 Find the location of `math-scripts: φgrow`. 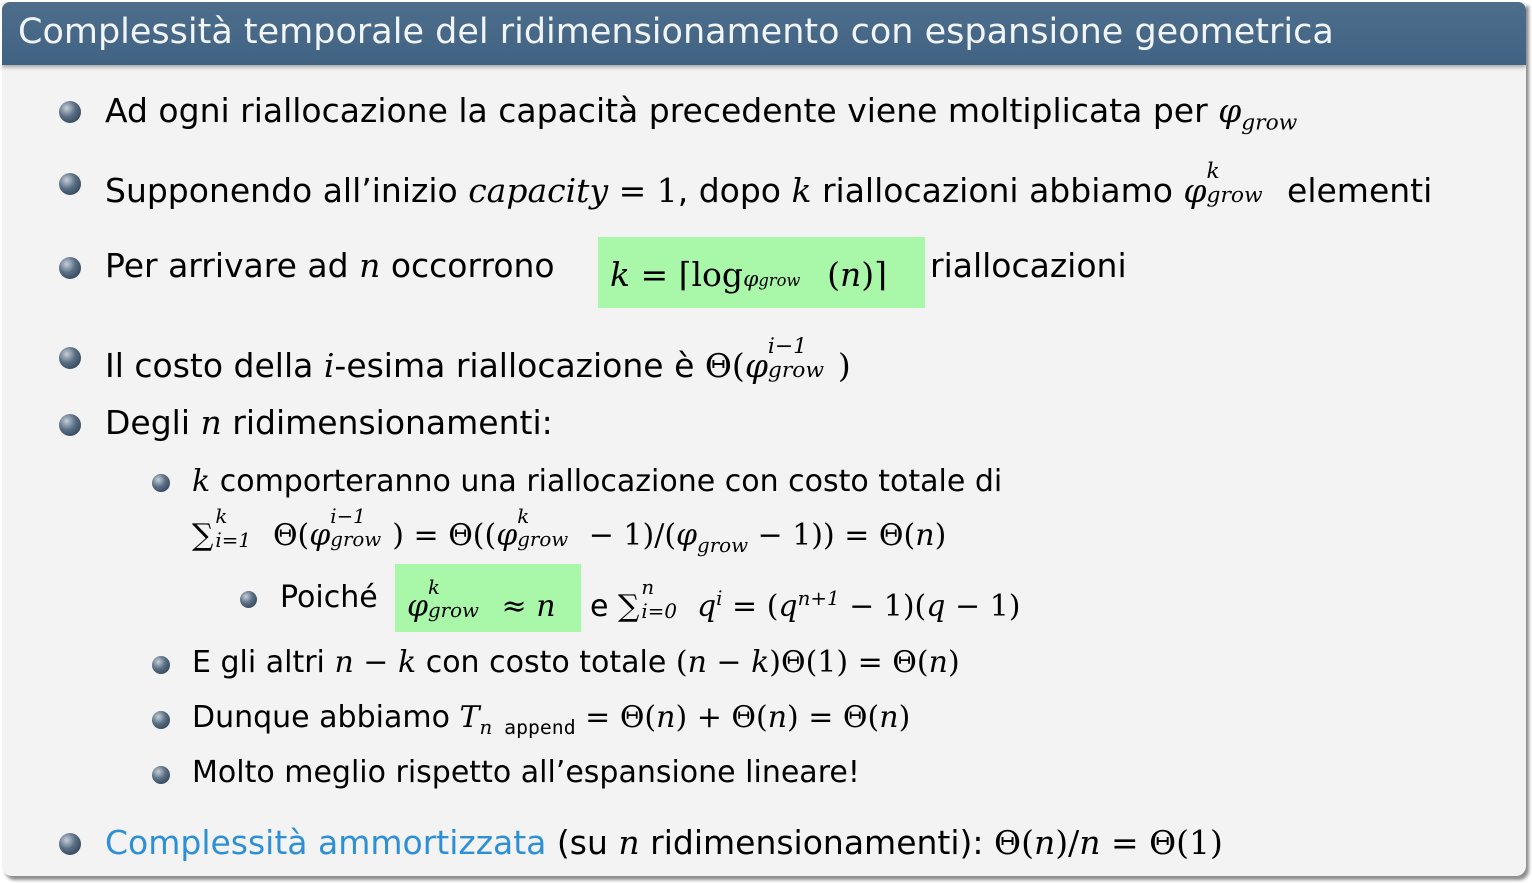

math-scripts: φgrow is located at coordinates (785, 269).